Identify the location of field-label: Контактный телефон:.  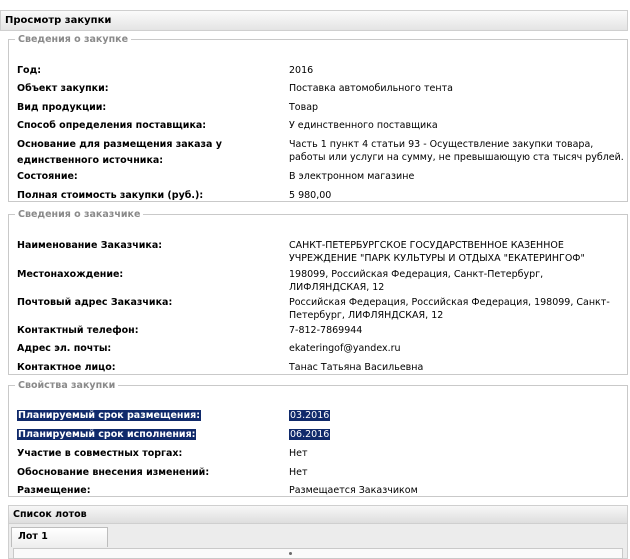
(78, 330).